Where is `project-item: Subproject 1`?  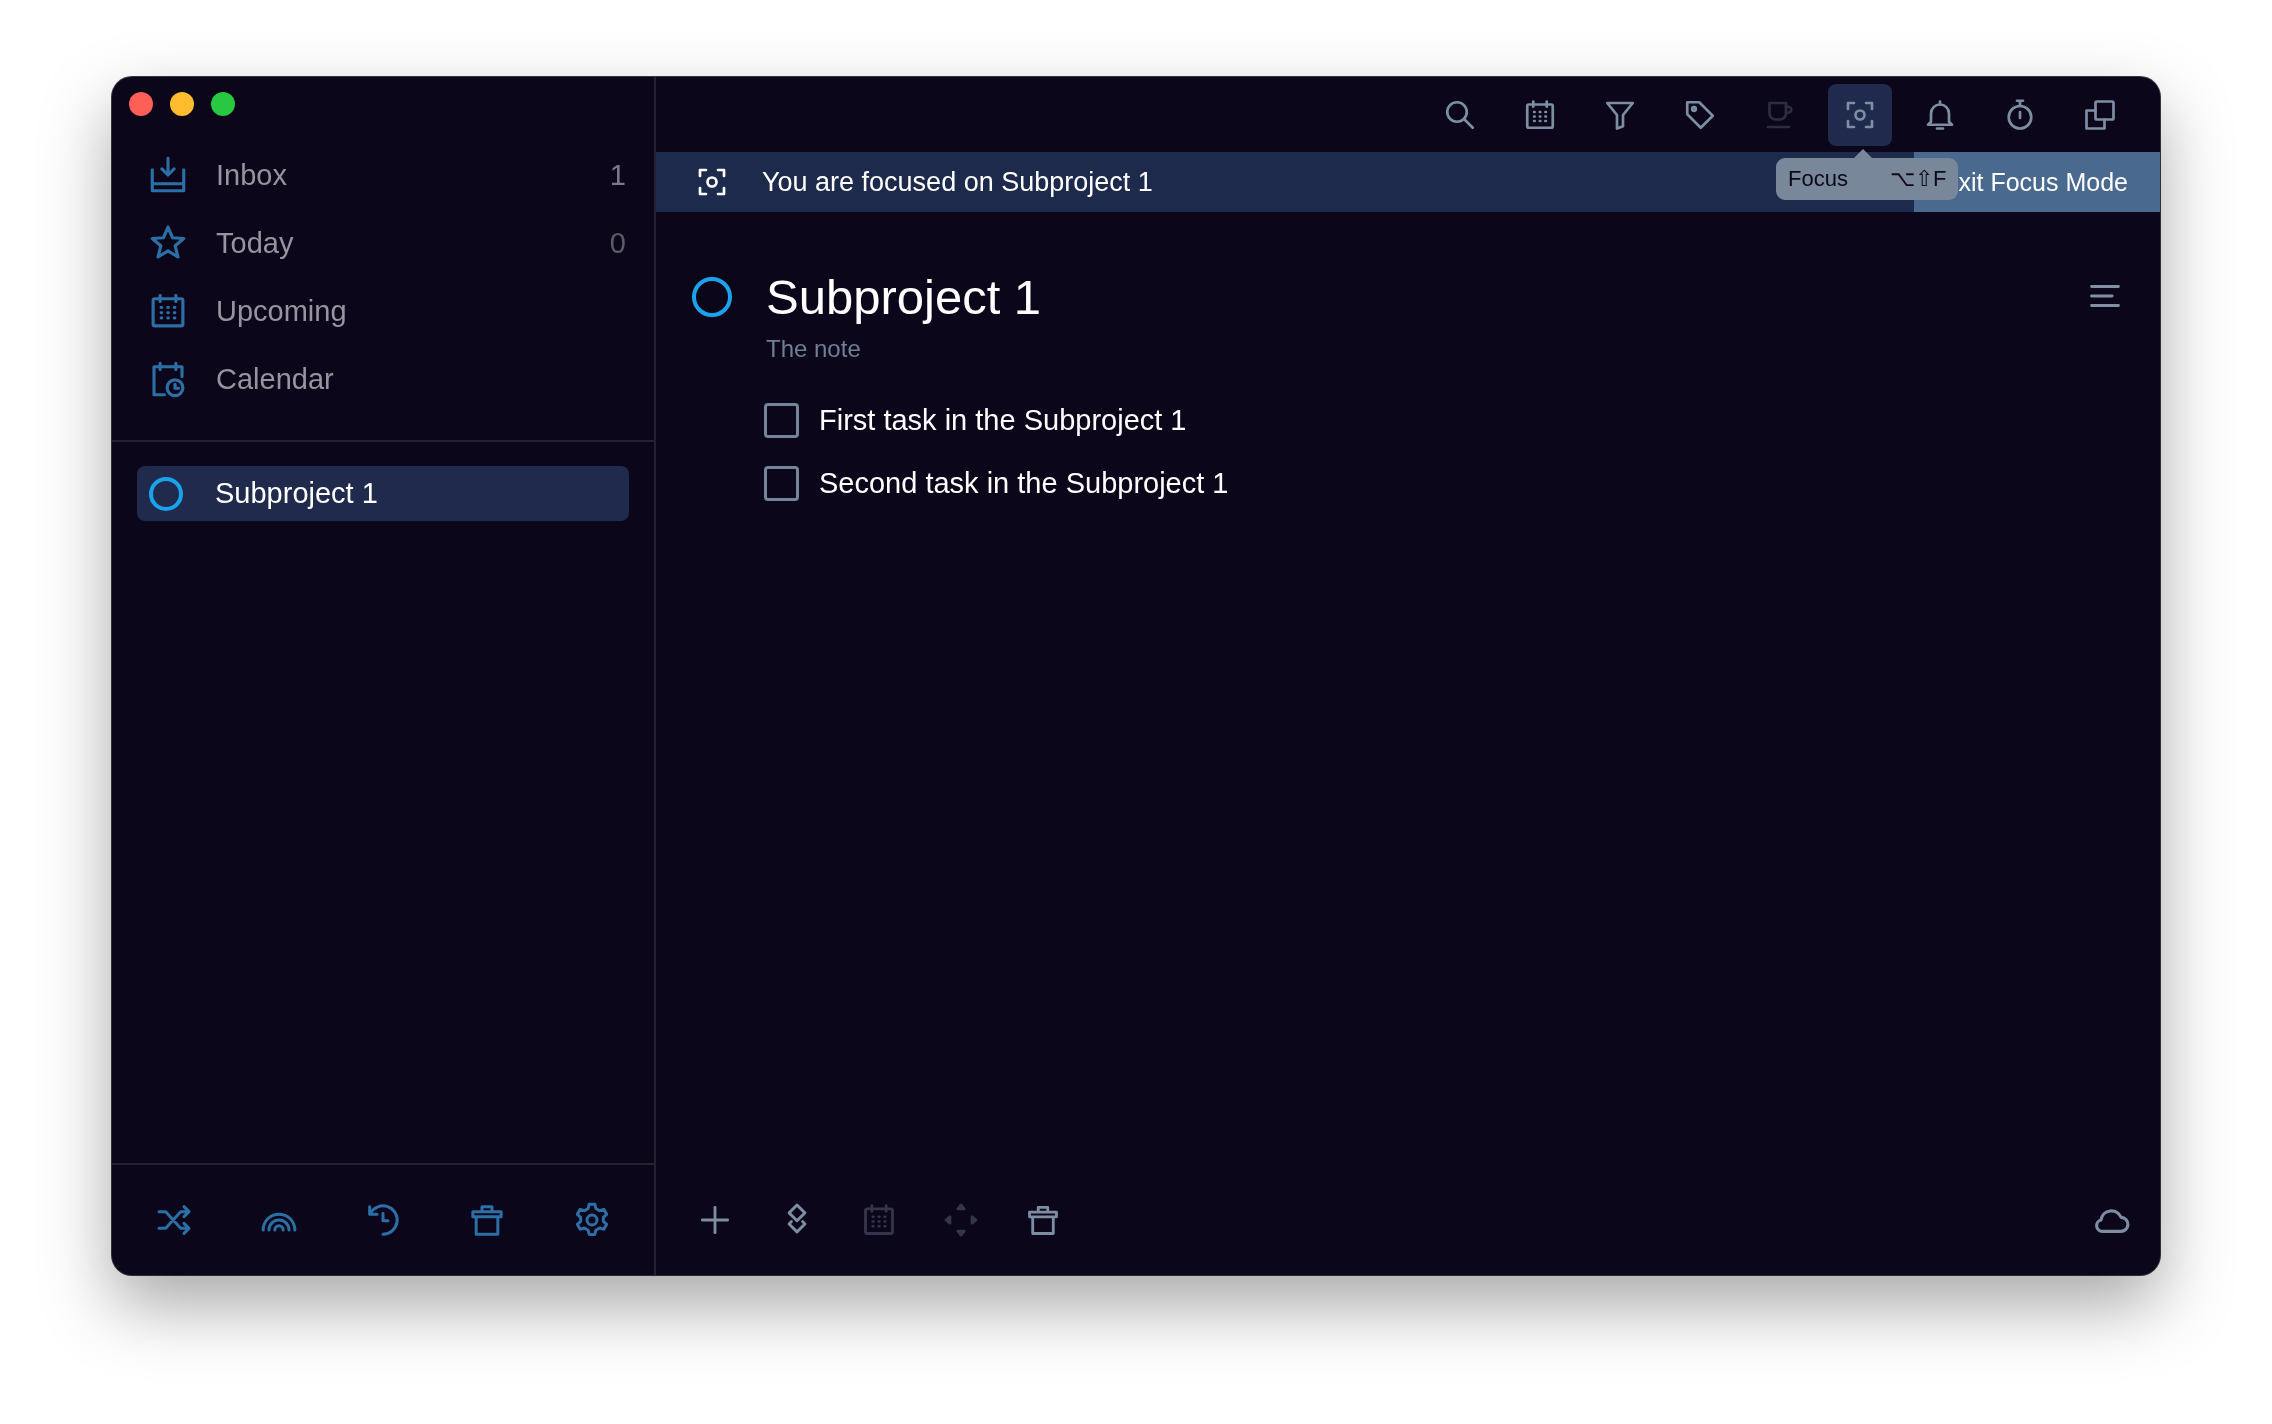 project-item: Subproject 1 is located at coordinates (383, 493).